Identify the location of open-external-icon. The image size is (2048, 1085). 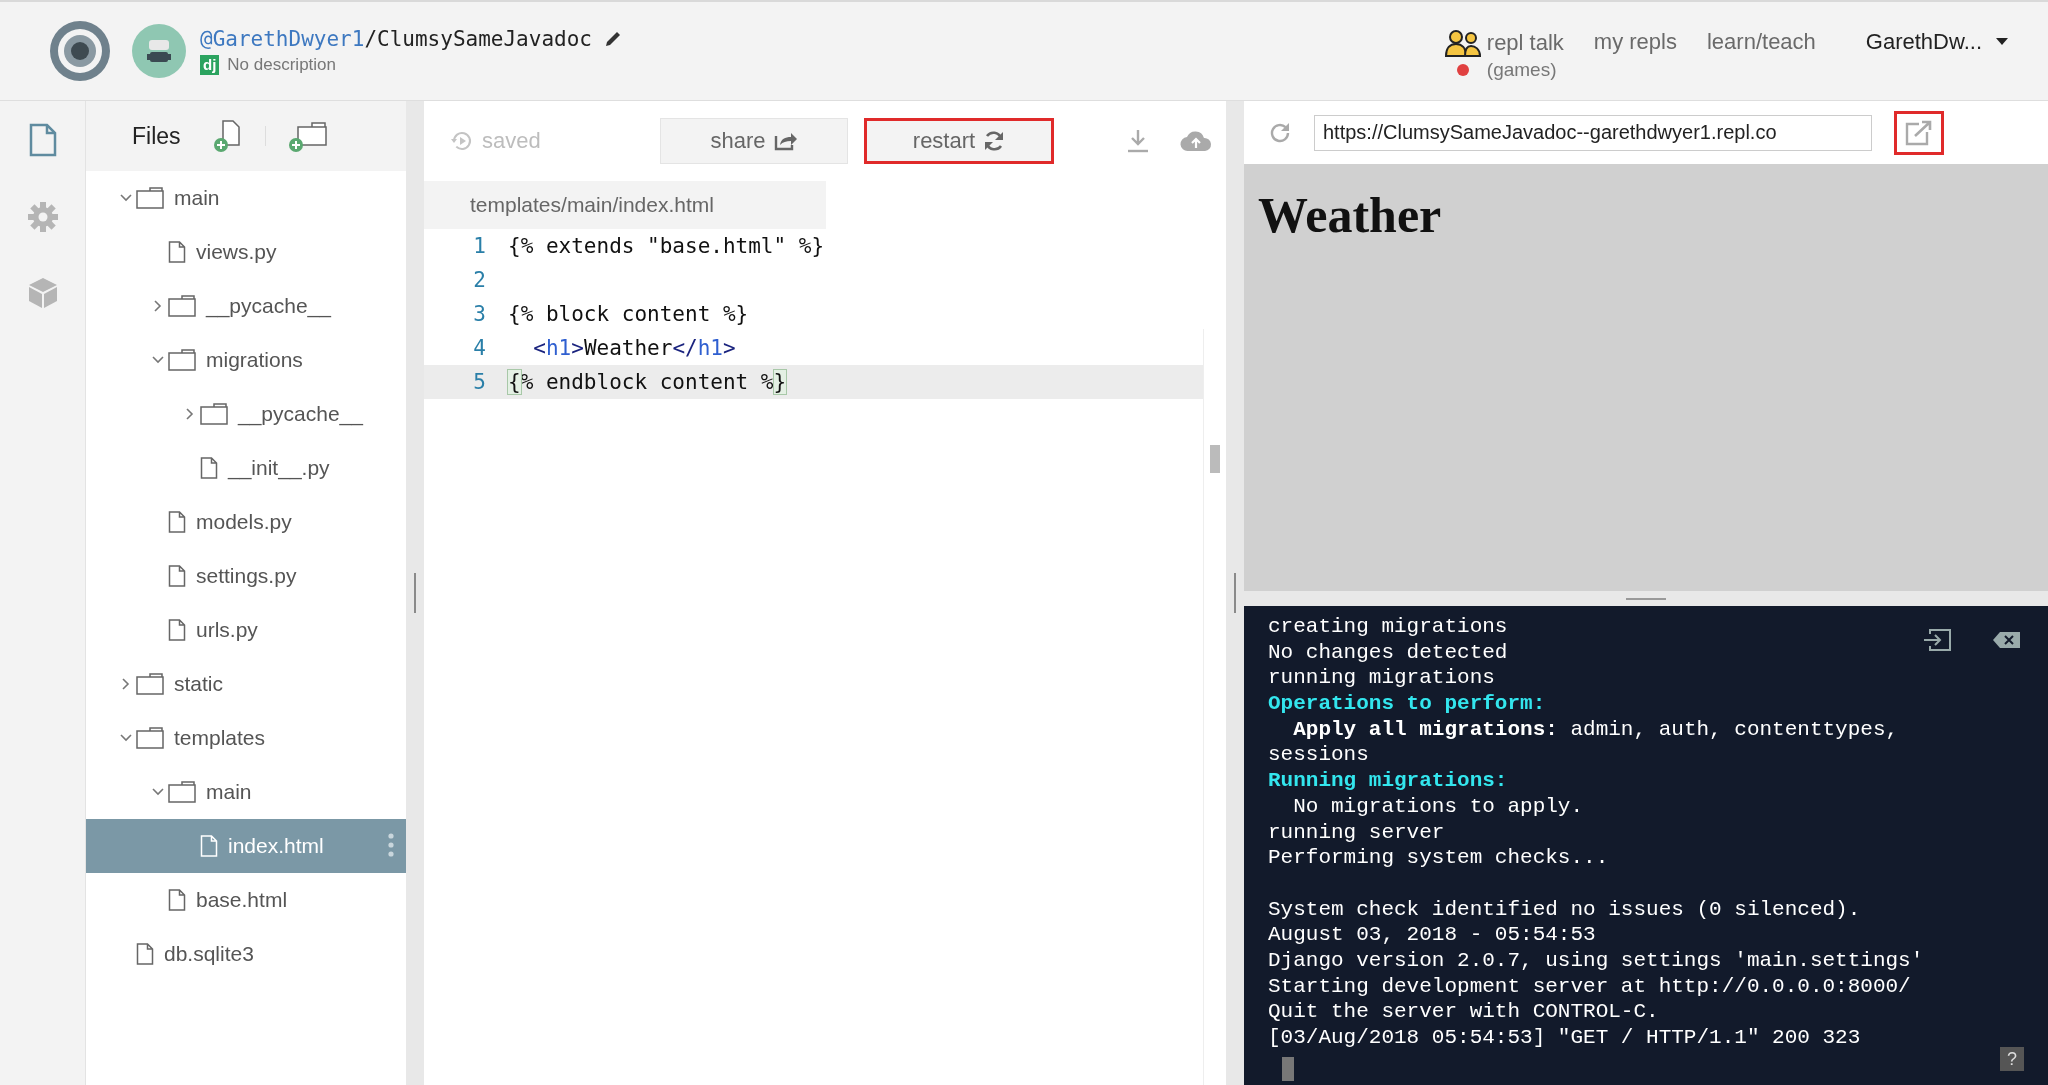
(1919, 132).